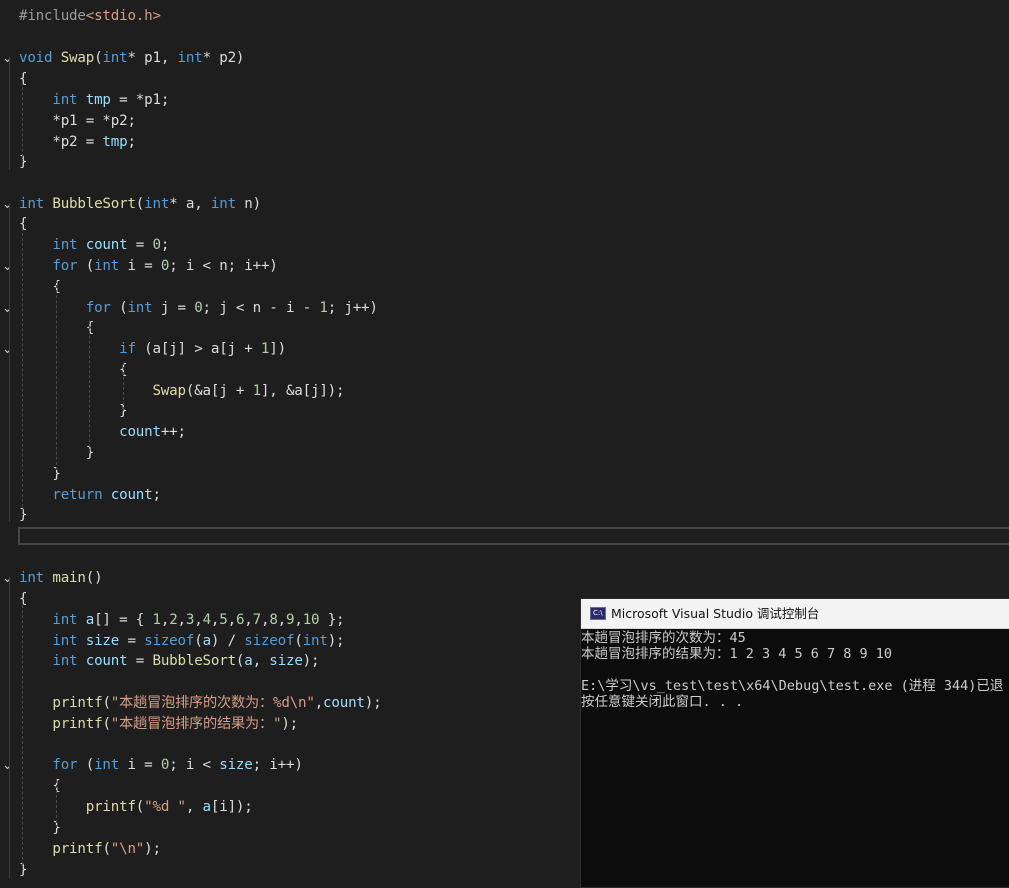 The height and width of the screenshot is (888, 1009). I want to click on code-token: "本趟冒泡排序的结果为：", so click(196, 724).